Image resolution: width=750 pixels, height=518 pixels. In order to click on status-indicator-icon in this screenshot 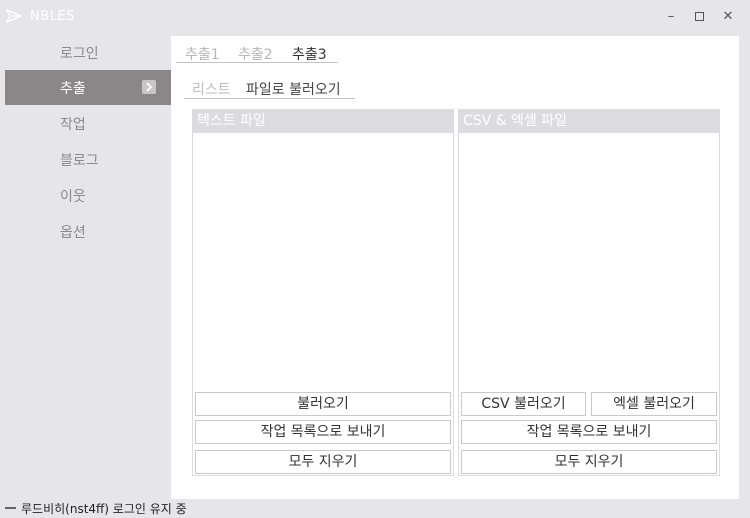, I will do `click(10, 508)`.